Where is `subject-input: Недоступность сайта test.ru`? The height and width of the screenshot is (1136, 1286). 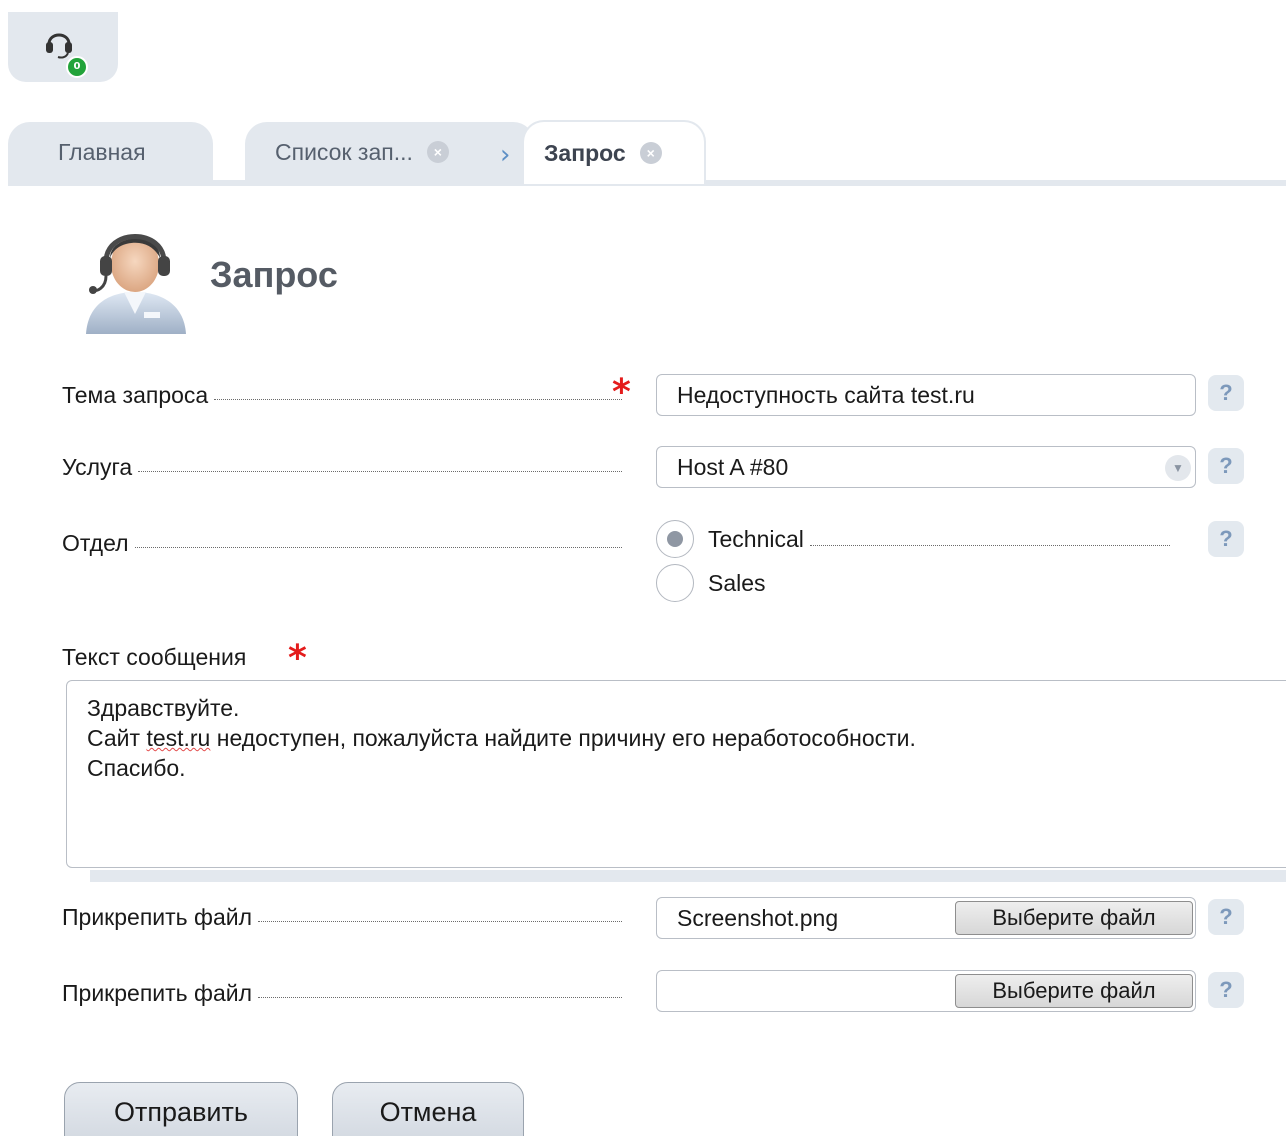 subject-input: Недоступность сайта test.ru is located at coordinates (926, 395).